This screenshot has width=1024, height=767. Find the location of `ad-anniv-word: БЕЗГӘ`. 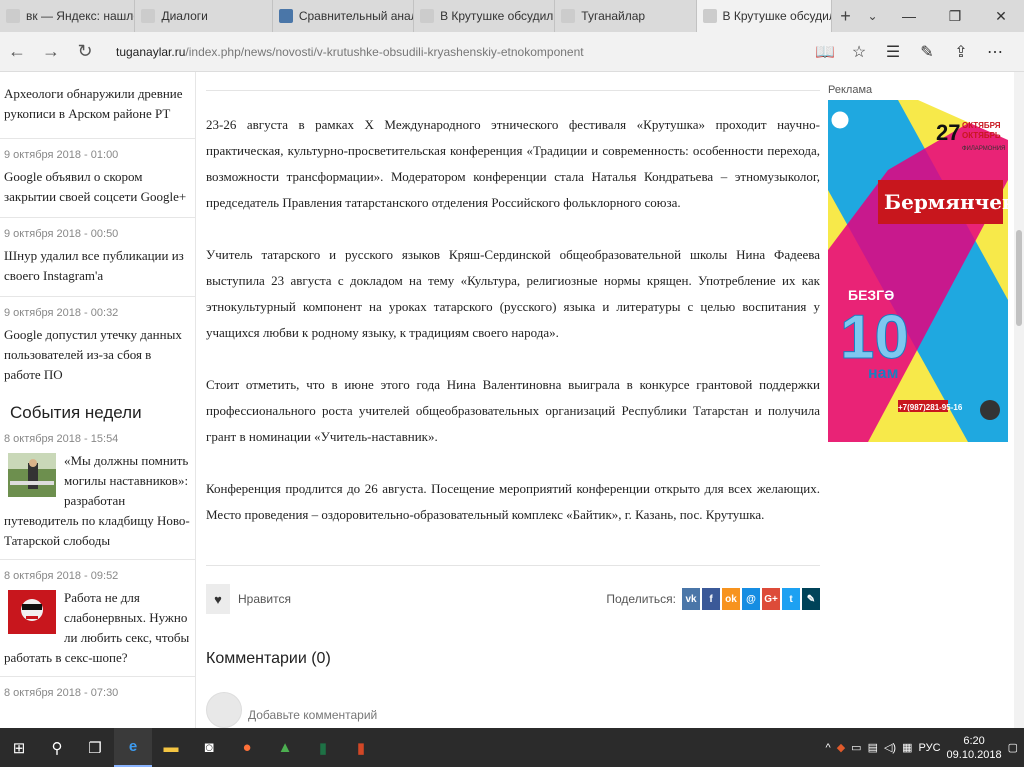

ad-anniv-word: БЕЗГӘ is located at coordinates (871, 295).